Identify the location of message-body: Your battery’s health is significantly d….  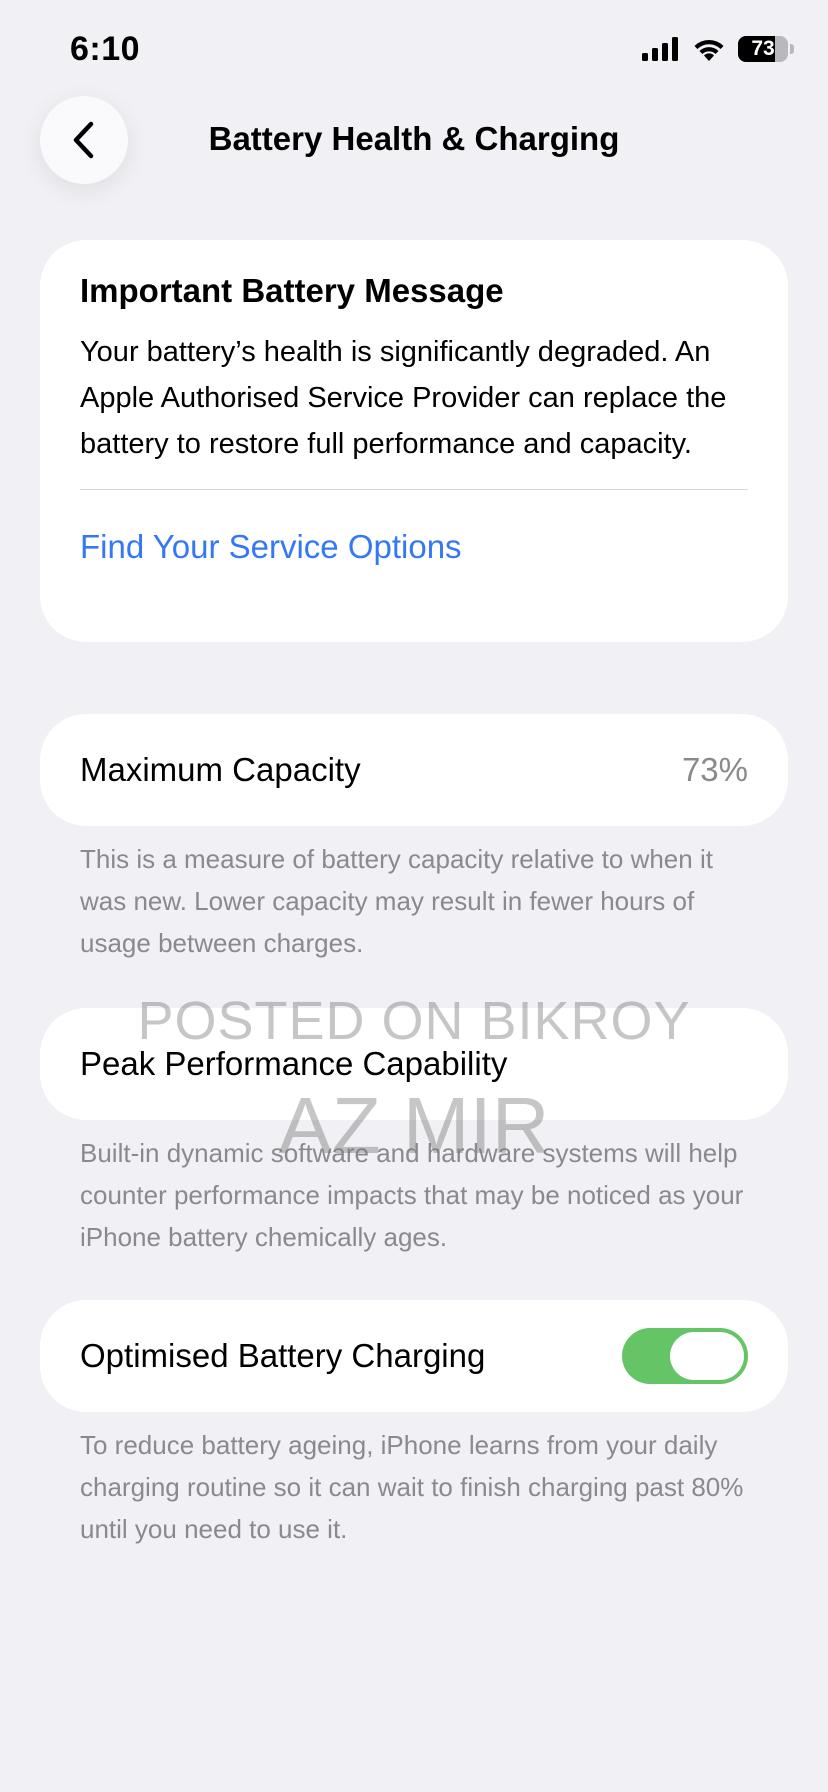
(403, 397).